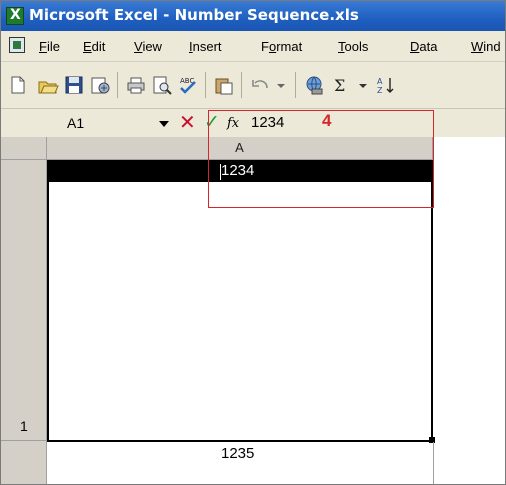  I want to click on save-icon, so click(74, 85).